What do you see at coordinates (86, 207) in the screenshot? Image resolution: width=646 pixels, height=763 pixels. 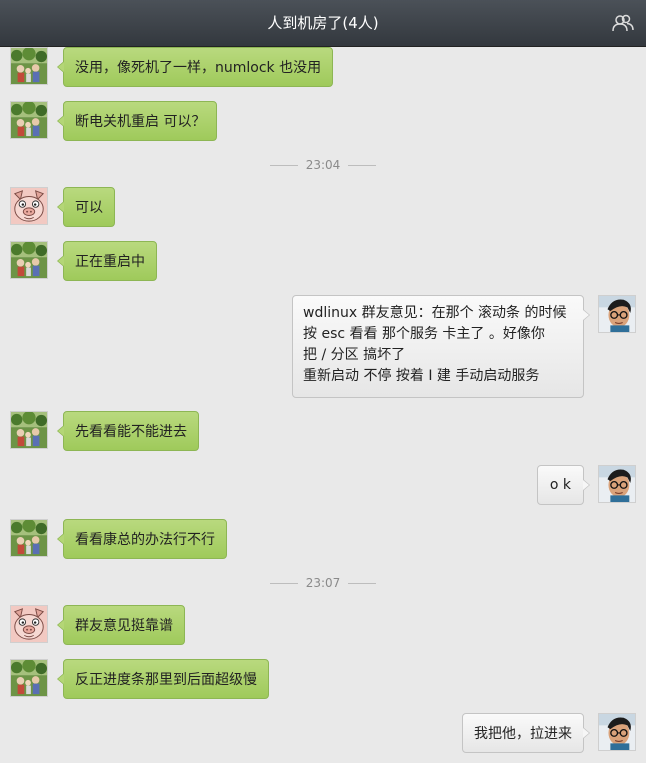 I see `message-bubble: 可以` at bounding box center [86, 207].